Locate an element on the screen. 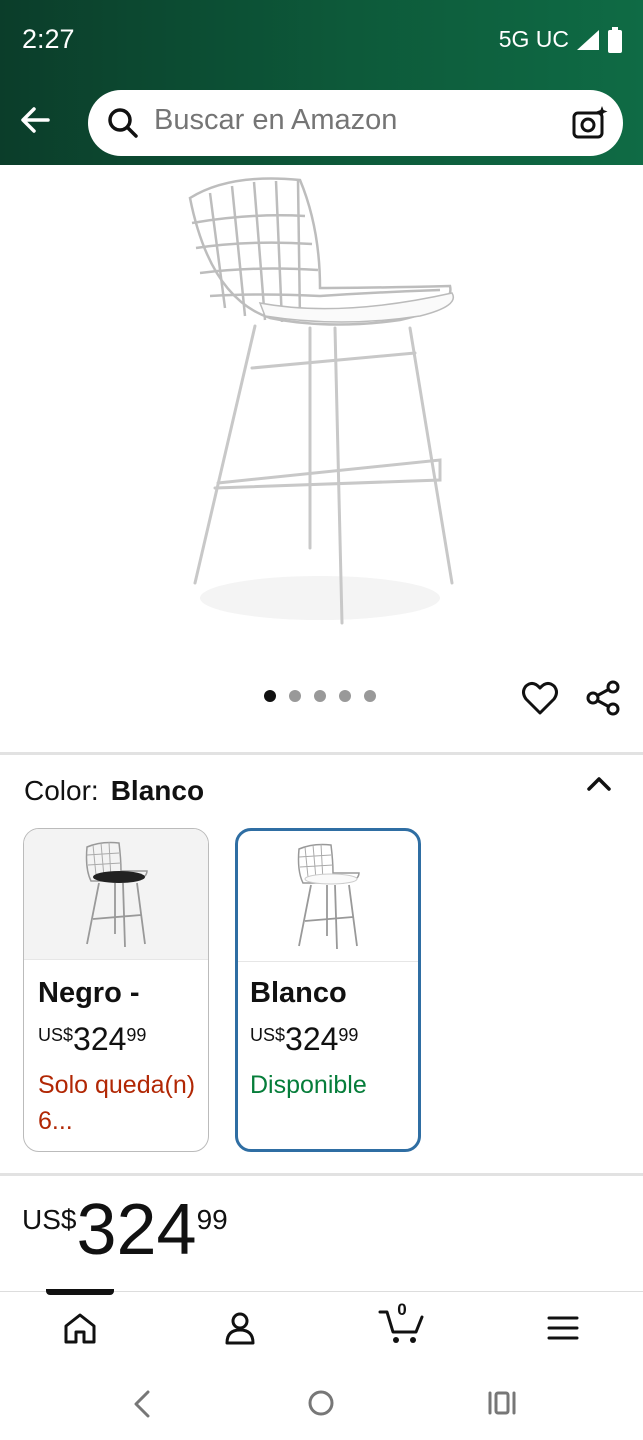 This screenshot has height=1440, width=643. system-home-icon is located at coordinates (321, 1403).